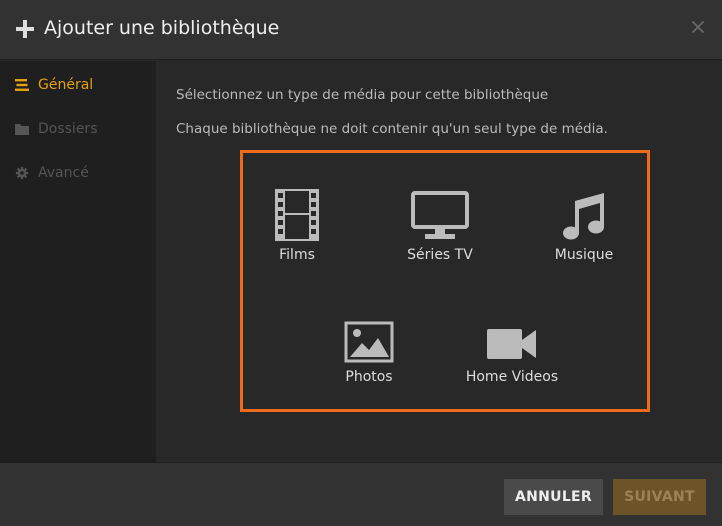 This screenshot has height=526, width=722. I want to click on video-camera-icon, so click(511, 344).